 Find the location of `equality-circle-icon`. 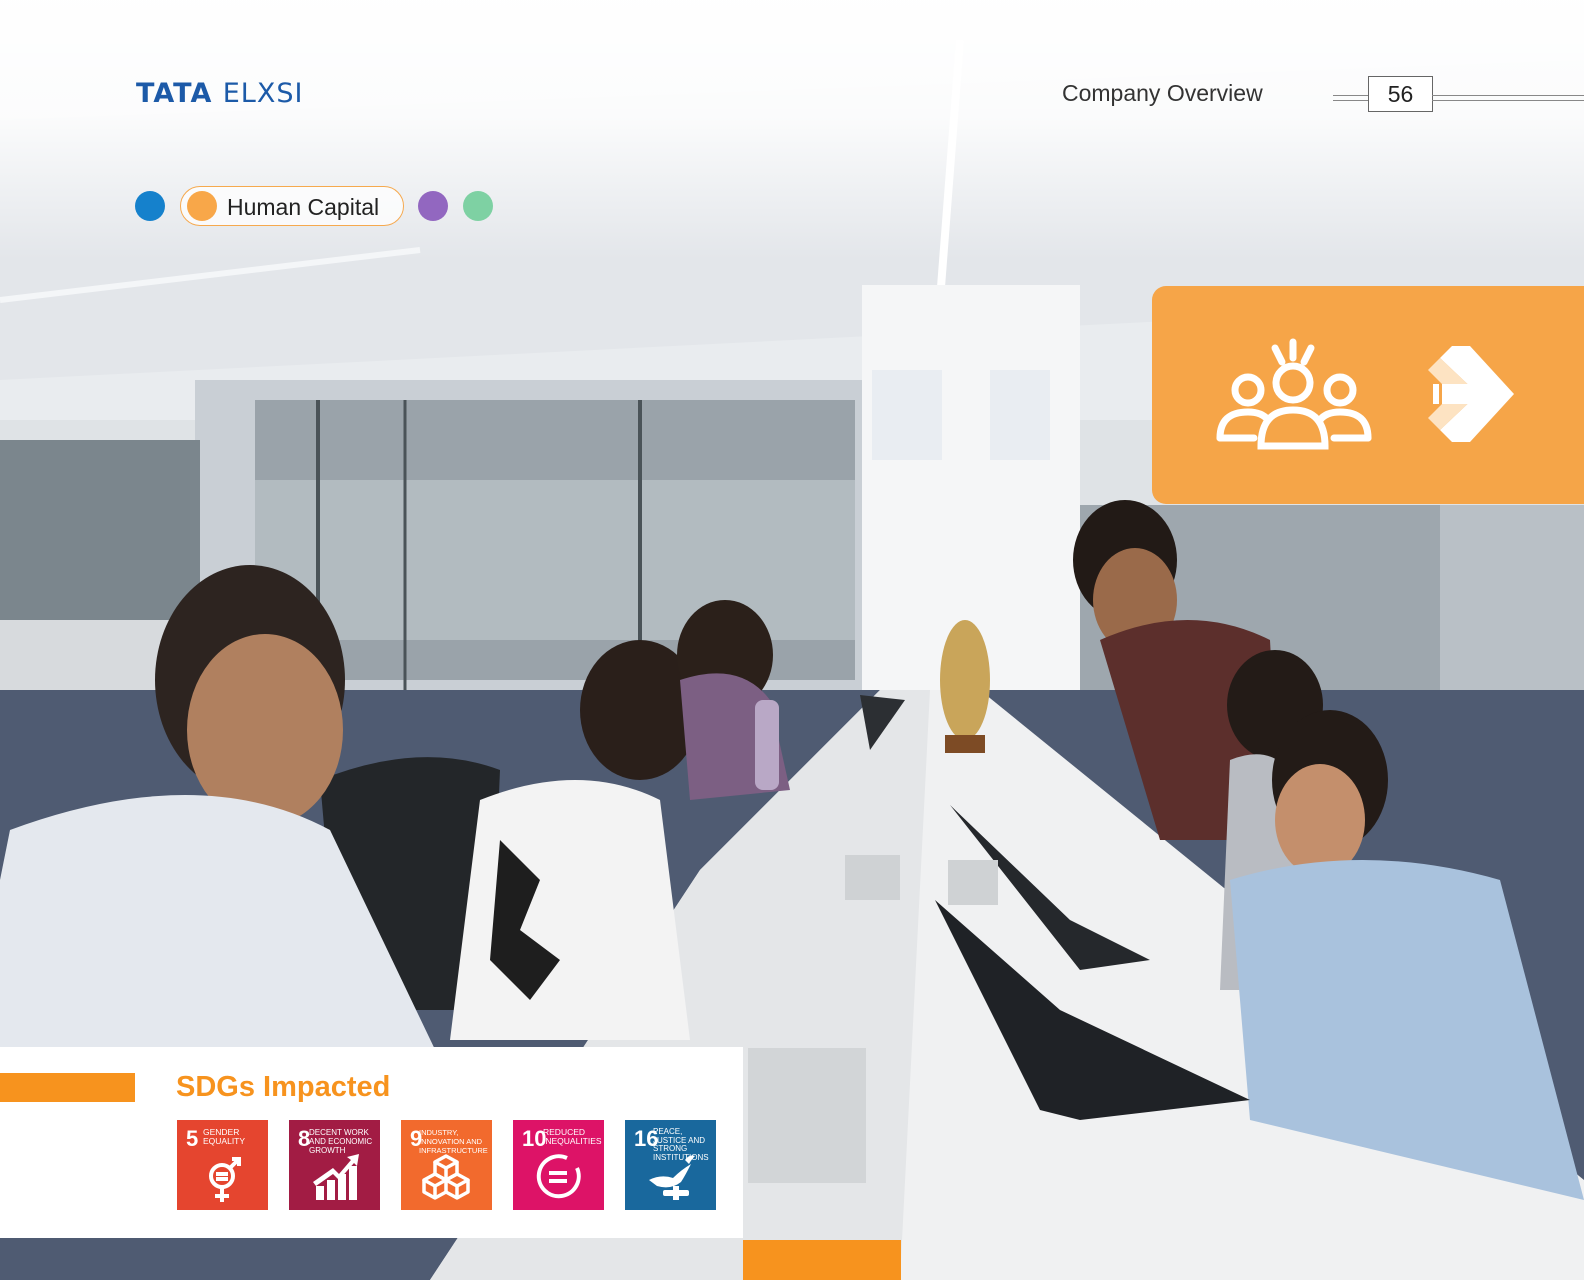

equality-circle-icon is located at coordinates (558, 1176).